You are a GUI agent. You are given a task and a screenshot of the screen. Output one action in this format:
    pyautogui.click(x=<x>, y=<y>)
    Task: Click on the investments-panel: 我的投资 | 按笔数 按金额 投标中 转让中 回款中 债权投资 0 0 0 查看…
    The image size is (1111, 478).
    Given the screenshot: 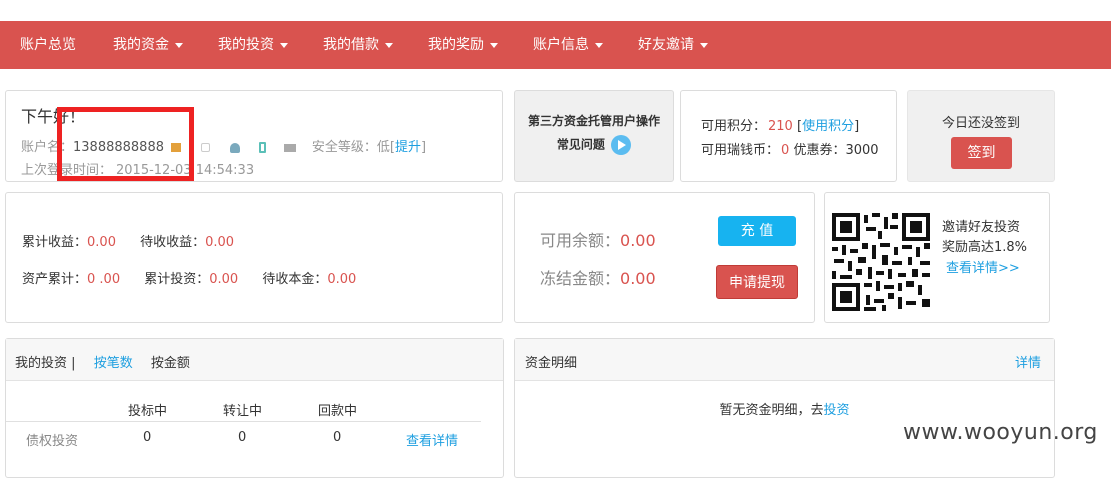 What is the action you would take?
    pyautogui.click(x=254, y=408)
    